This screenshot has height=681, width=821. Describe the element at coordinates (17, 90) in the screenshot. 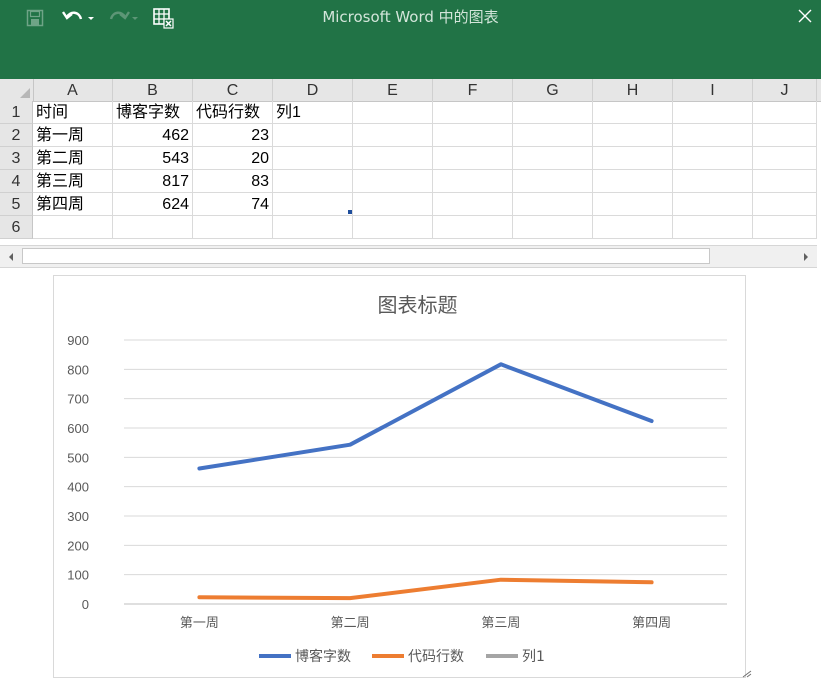

I see `select-all-corner` at that location.